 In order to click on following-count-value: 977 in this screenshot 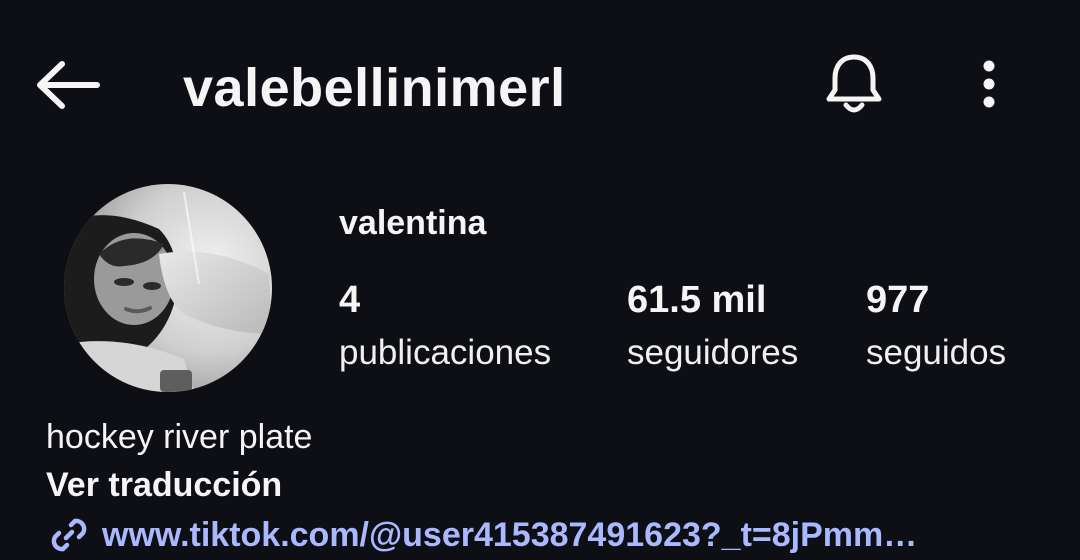, I will do `click(898, 300)`.